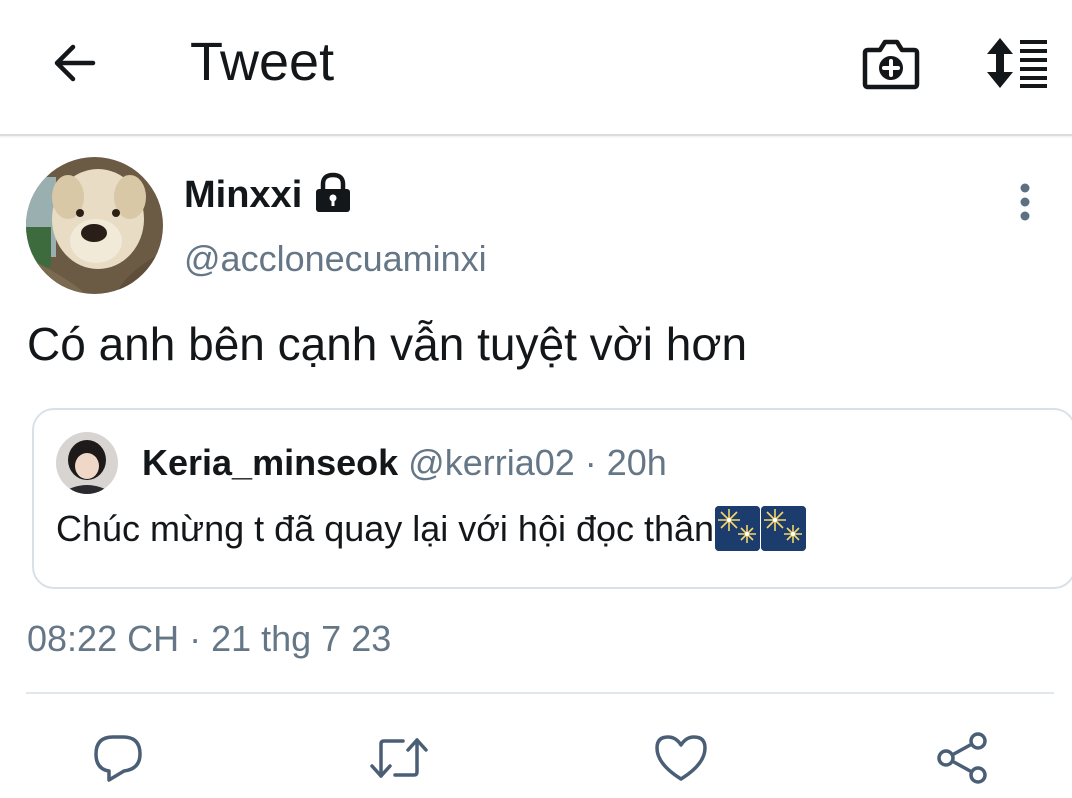 The height and width of the screenshot is (798, 1072). I want to click on quoted-author-name: Keria_minseok, so click(270, 462).